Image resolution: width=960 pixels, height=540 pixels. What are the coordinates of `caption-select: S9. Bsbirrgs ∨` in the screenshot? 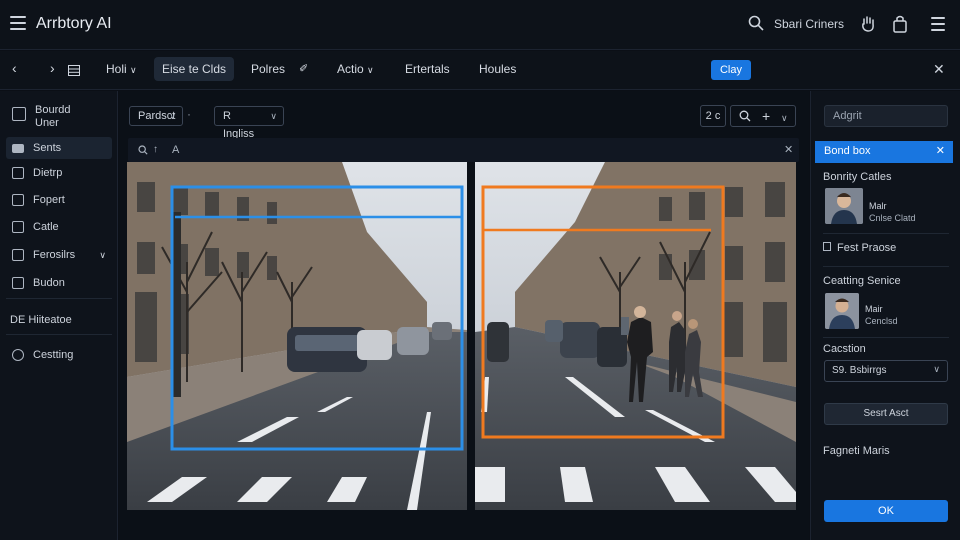 It's located at (886, 371).